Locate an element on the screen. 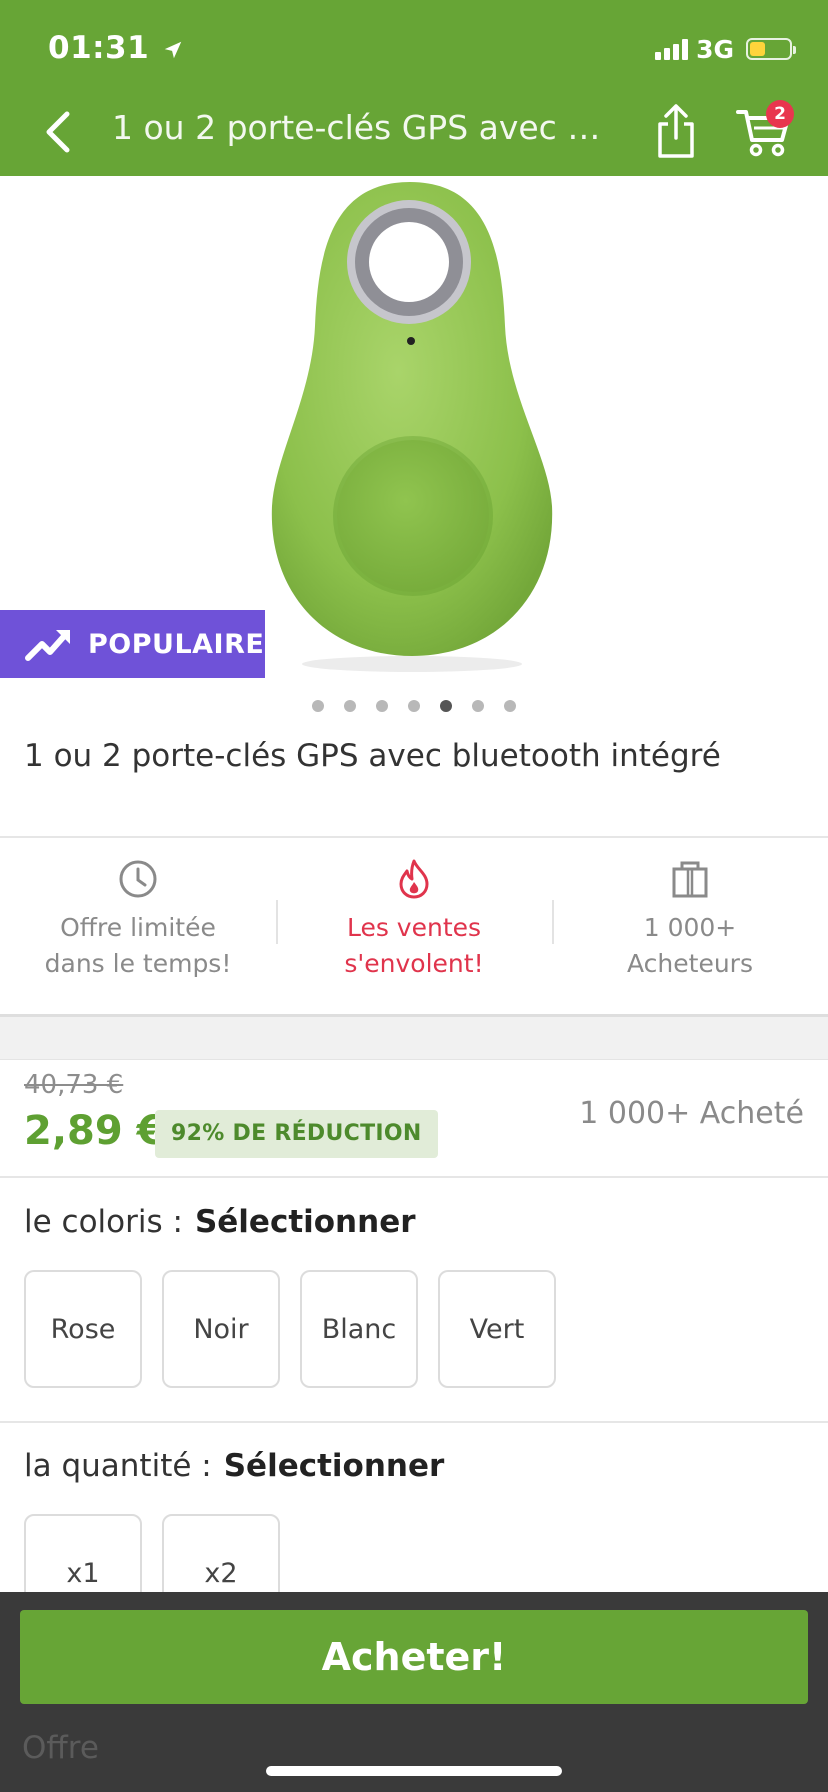 This screenshot has height=1792, width=828. back-button is located at coordinates (58, 132).